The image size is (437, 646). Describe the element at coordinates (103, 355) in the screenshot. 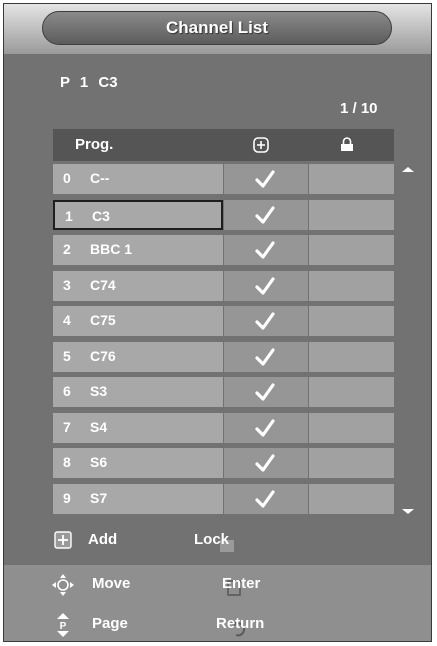

I see `channel-name: C76` at that location.